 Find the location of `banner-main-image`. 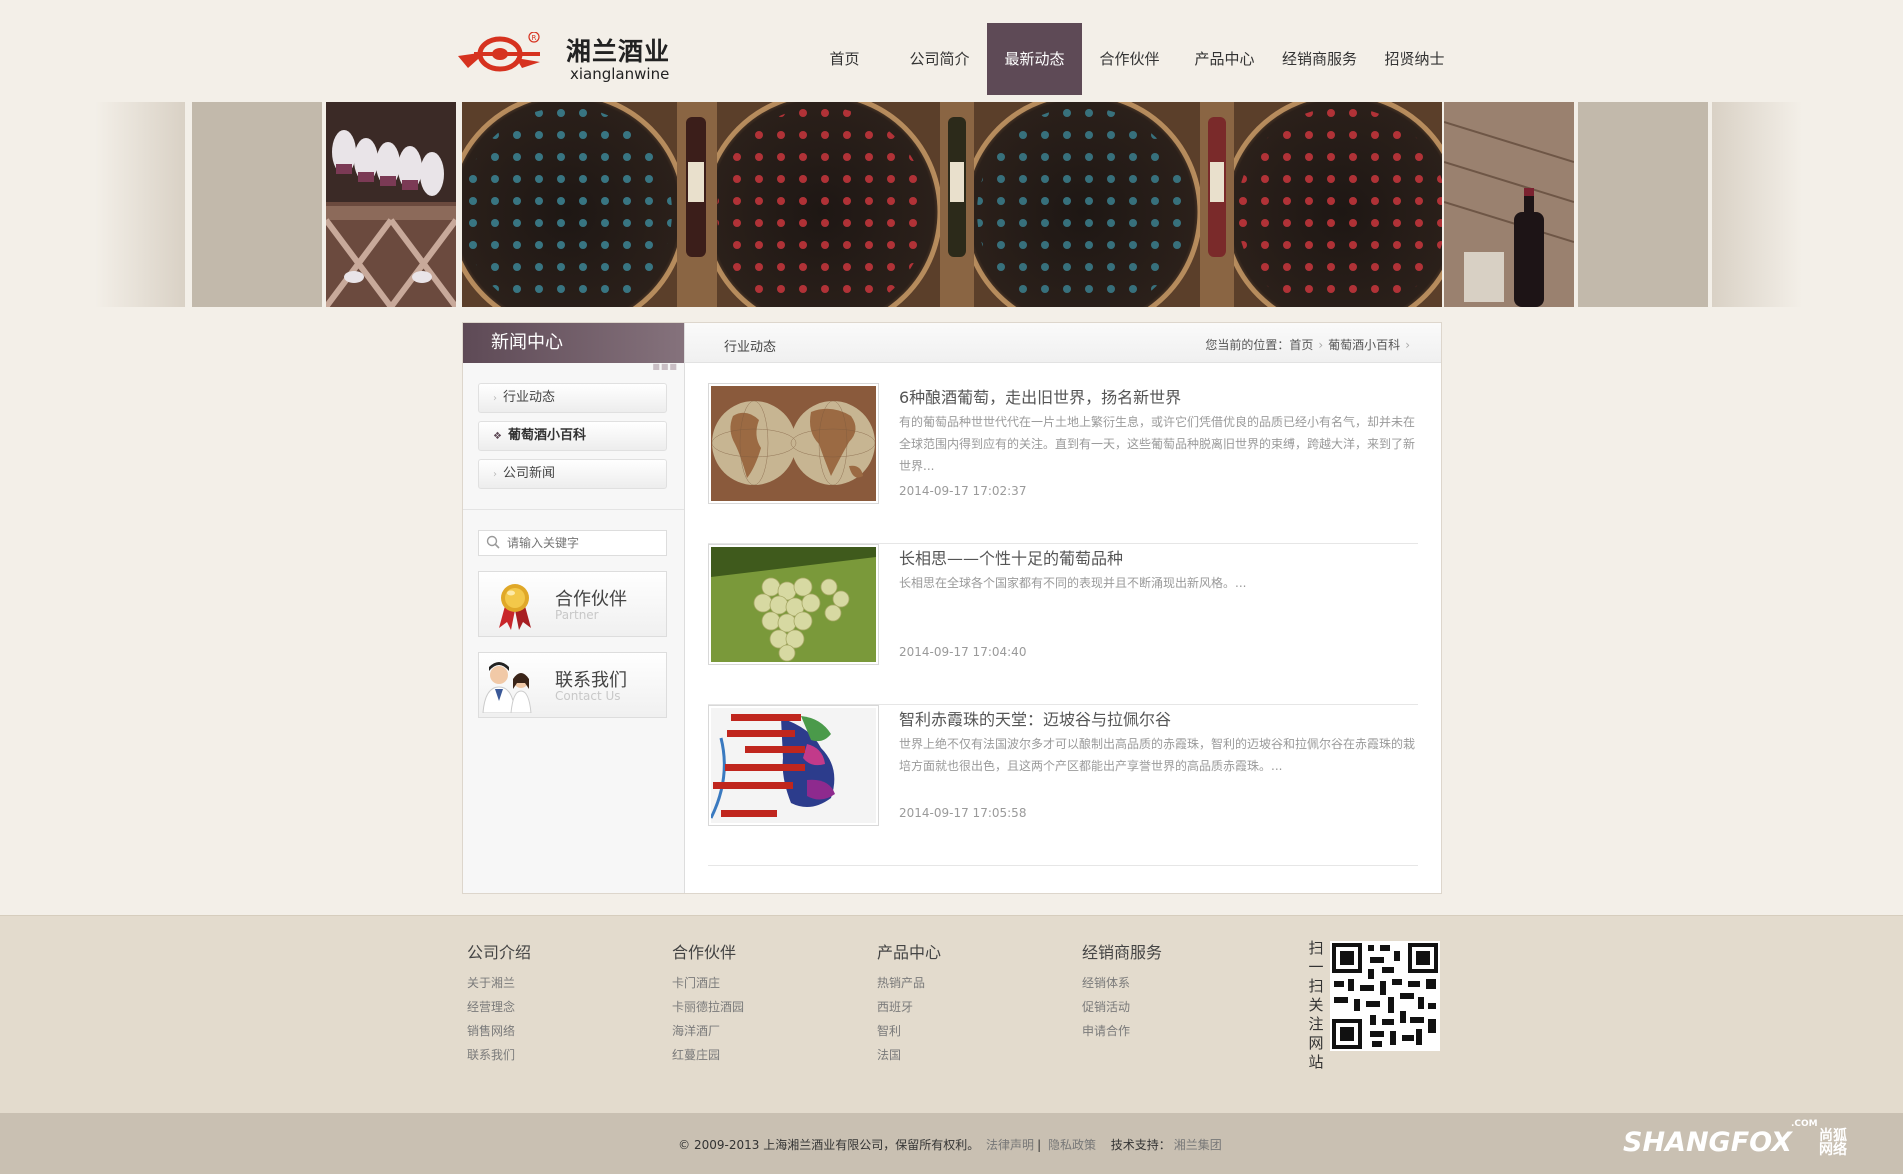

banner-main-image is located at coordinates (952, 204).